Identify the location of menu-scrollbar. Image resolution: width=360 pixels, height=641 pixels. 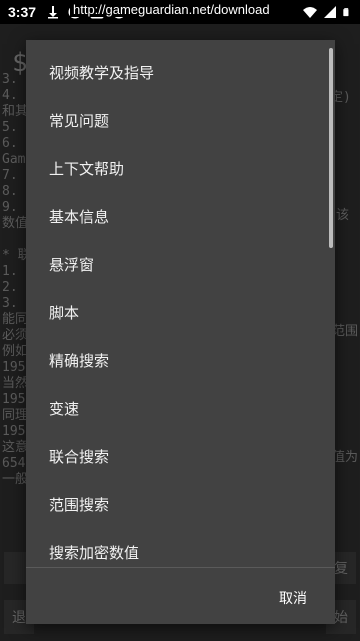
(331, 148).